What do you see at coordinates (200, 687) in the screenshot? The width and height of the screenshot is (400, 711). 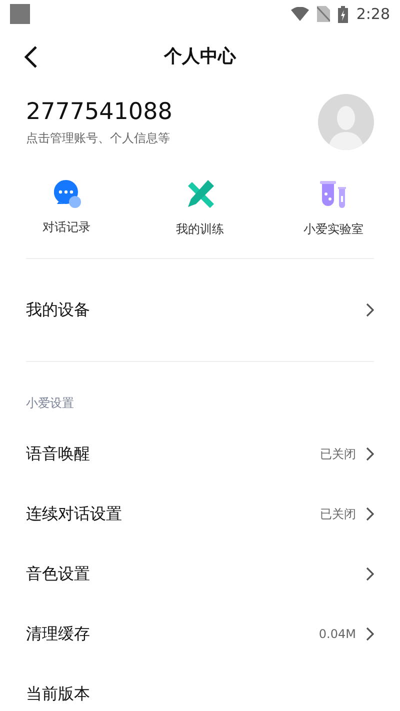 I see `settings-row: 当前版本` at bounding box center [200, 687].